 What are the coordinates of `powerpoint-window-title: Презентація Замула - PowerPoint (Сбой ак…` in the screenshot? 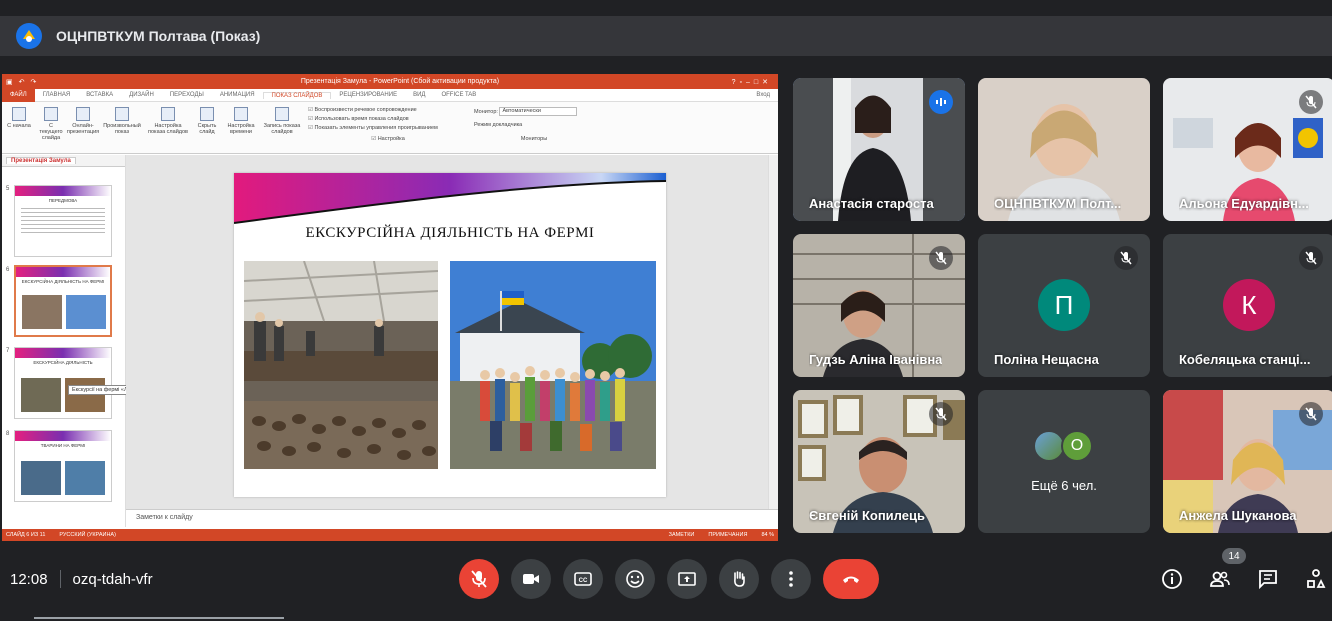 It's located at (400, 81).